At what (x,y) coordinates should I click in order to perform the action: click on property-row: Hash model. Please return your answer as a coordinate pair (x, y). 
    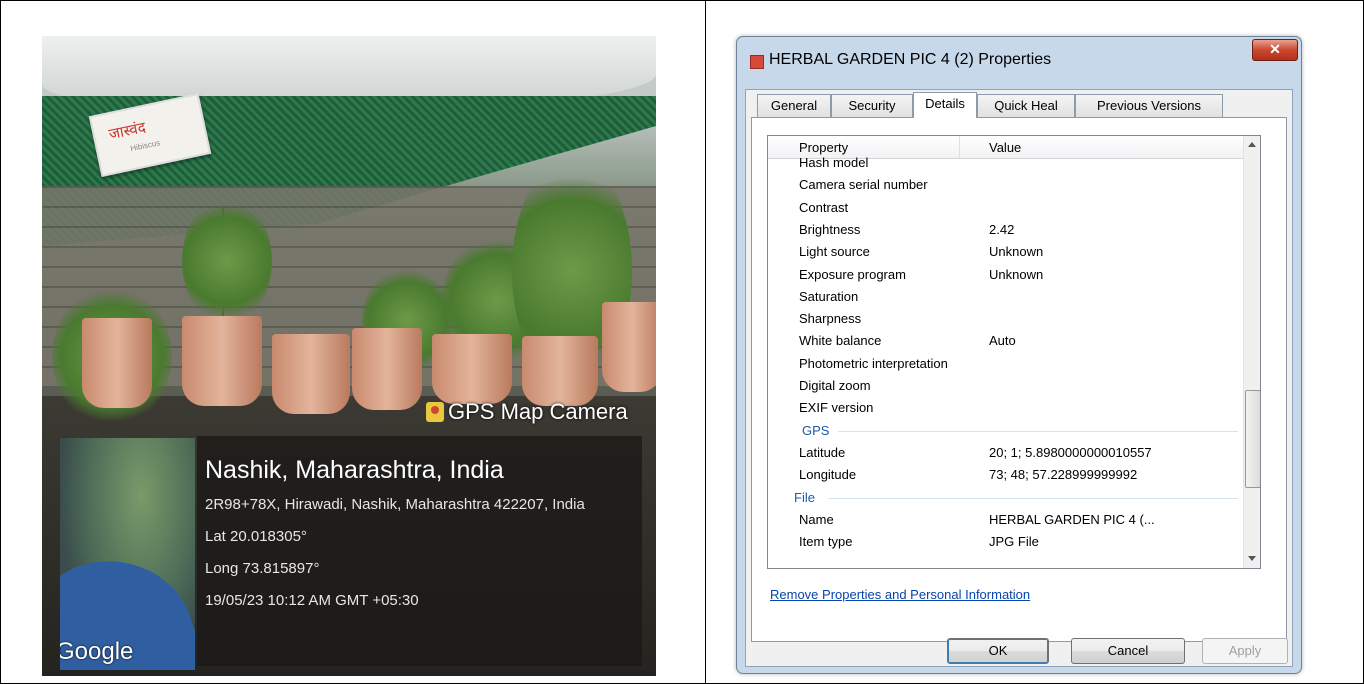
    Looking at the image, I should click on (1005, 163).